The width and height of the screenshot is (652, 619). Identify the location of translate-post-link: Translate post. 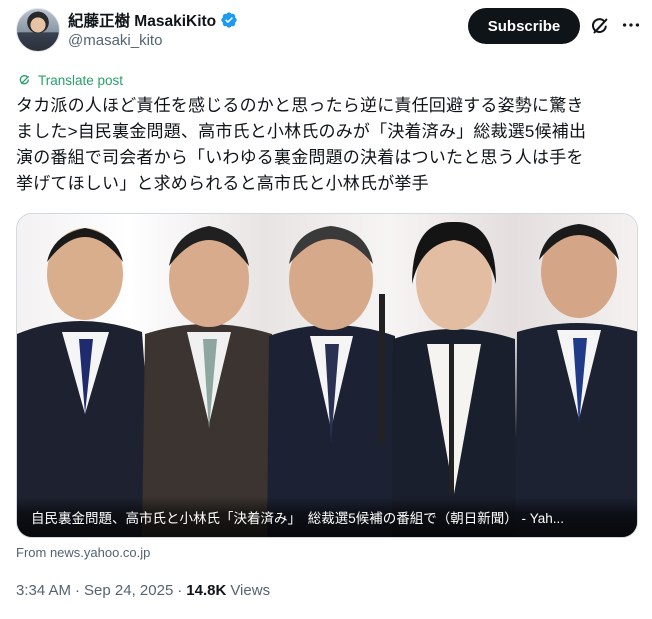
(70, 80).